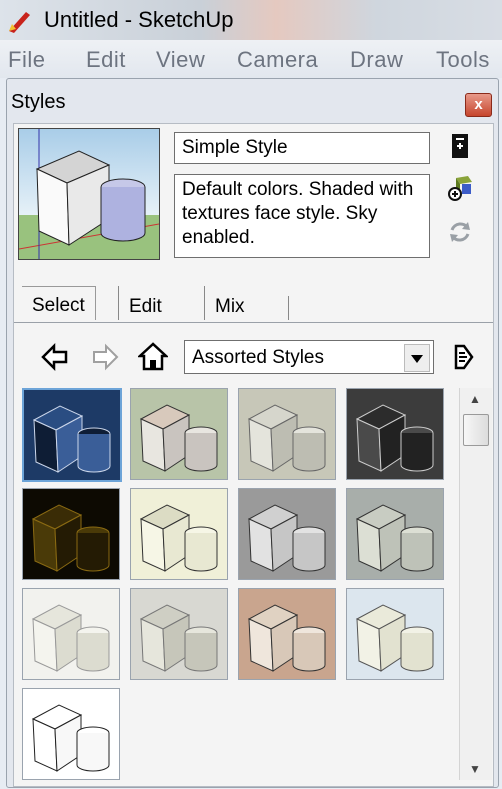 This screenshot has height=789, width=502. Describe the element at coordinates (59, 303) in the screenshot. I see `tab-select: Select` at that location.